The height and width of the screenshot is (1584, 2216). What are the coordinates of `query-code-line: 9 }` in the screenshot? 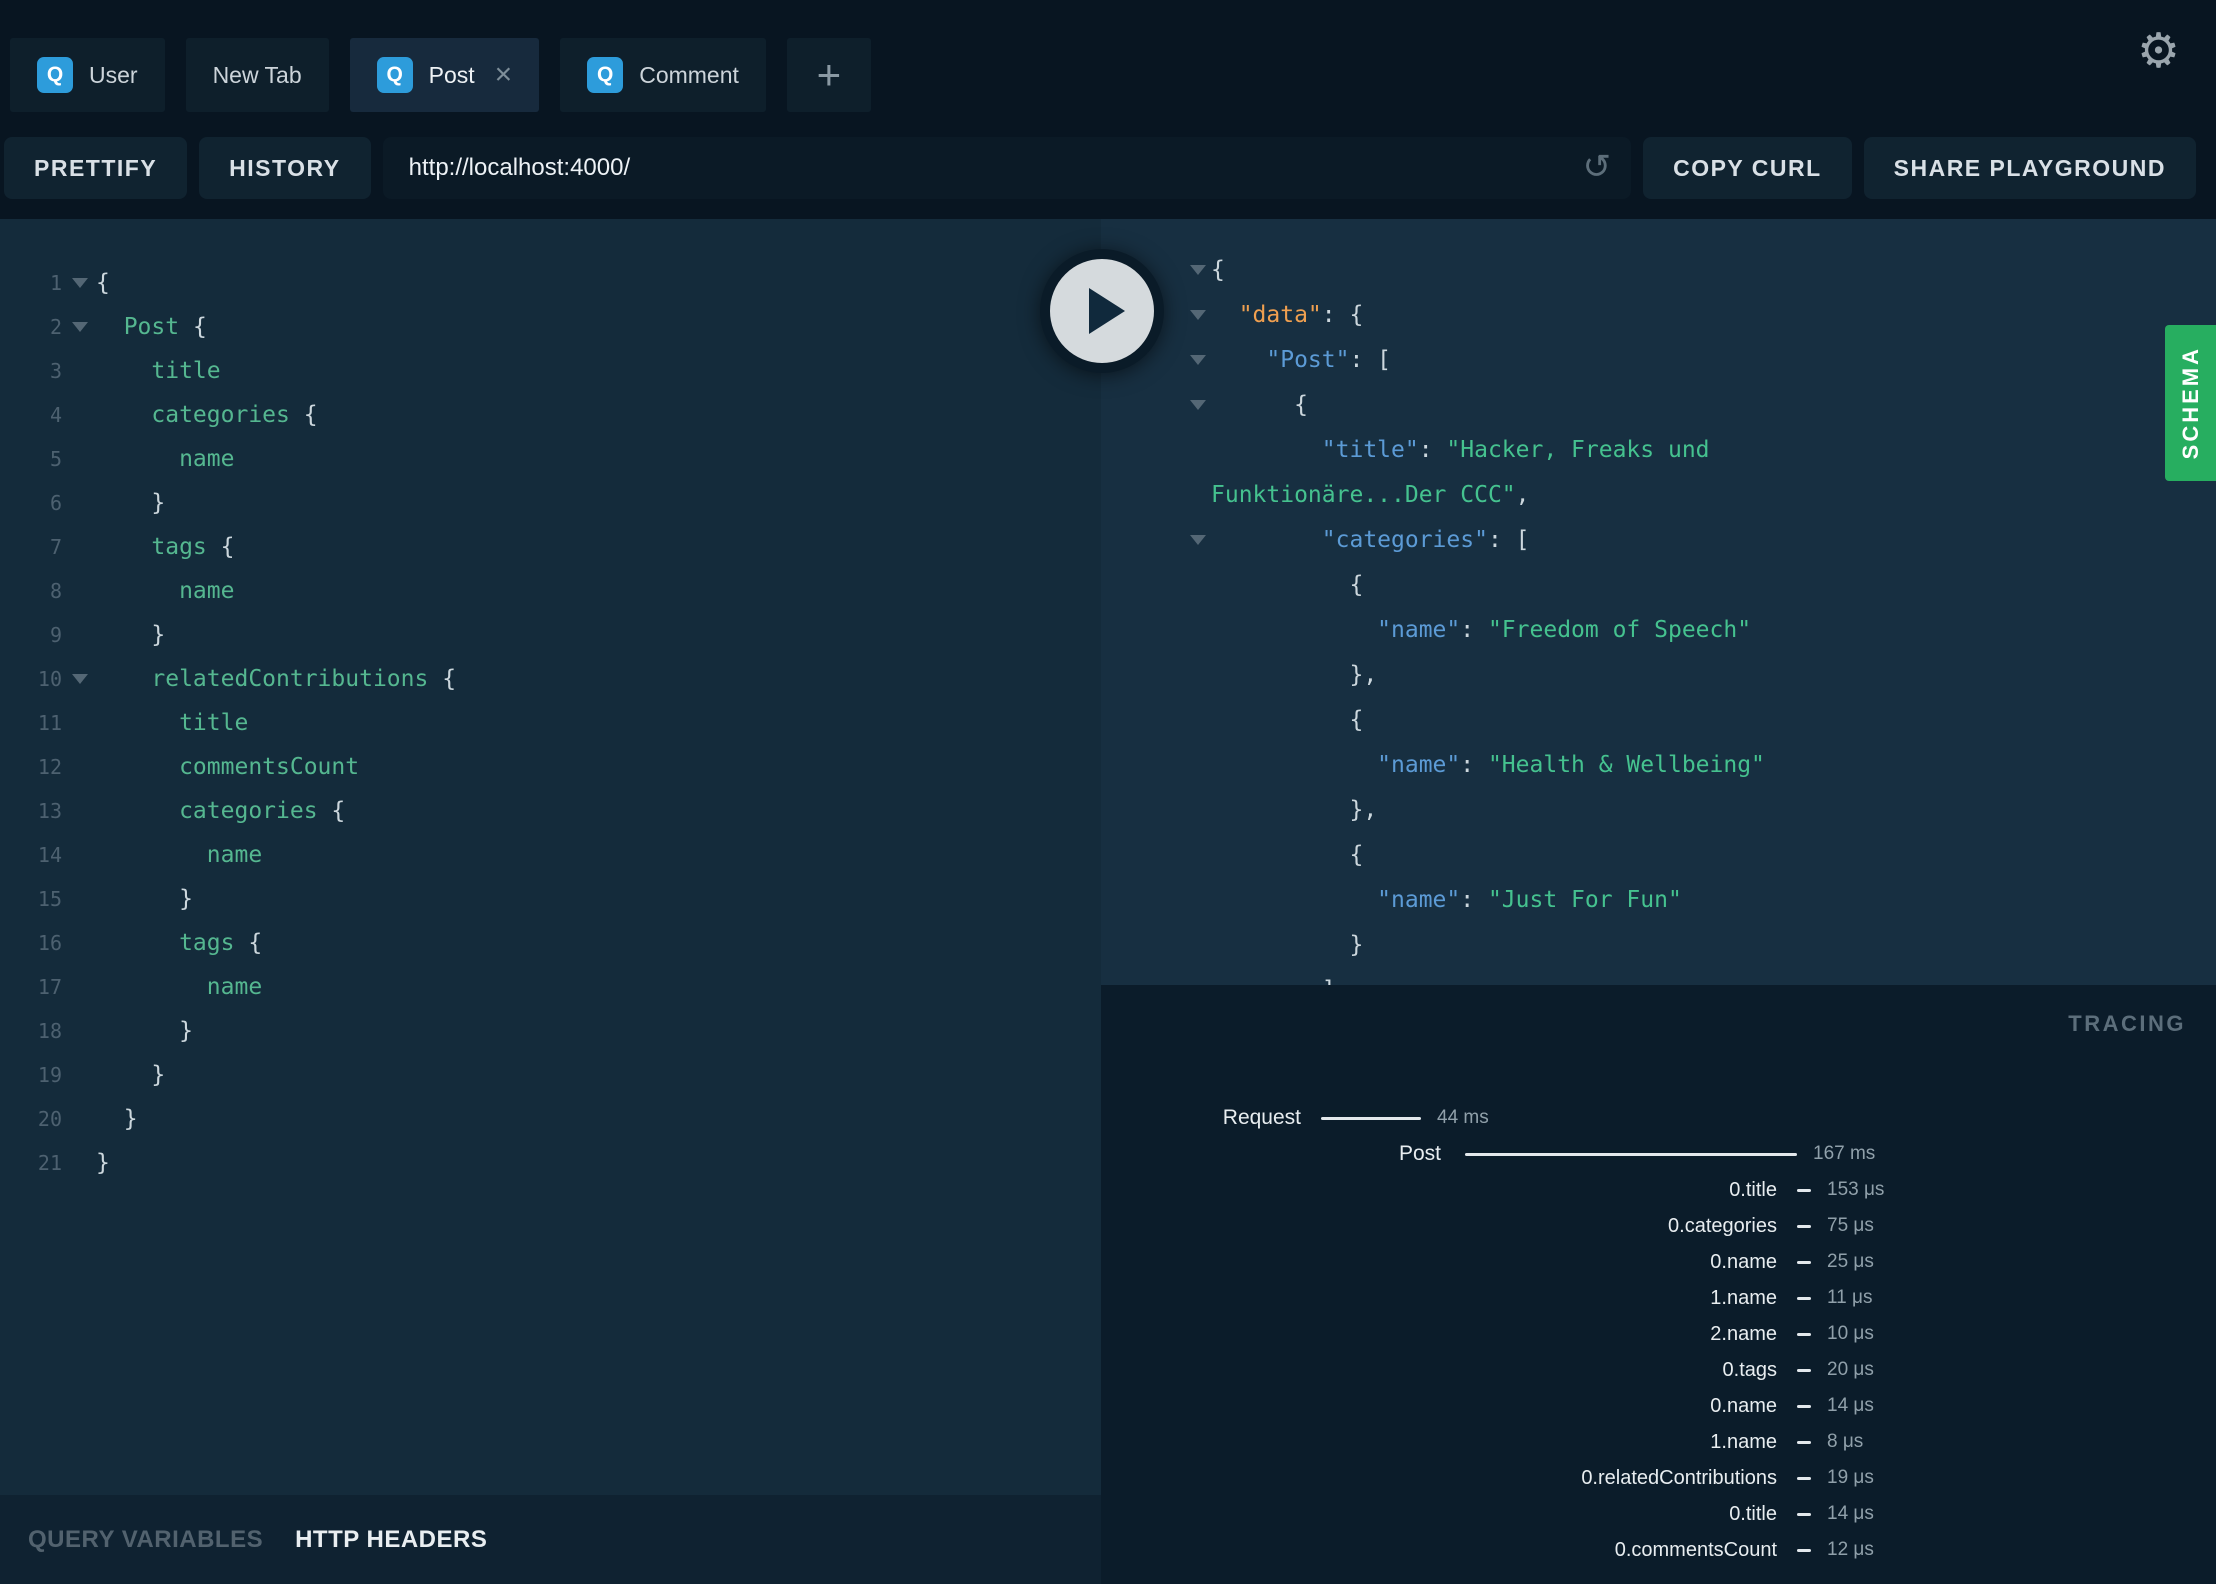 It's located at (550, 635).